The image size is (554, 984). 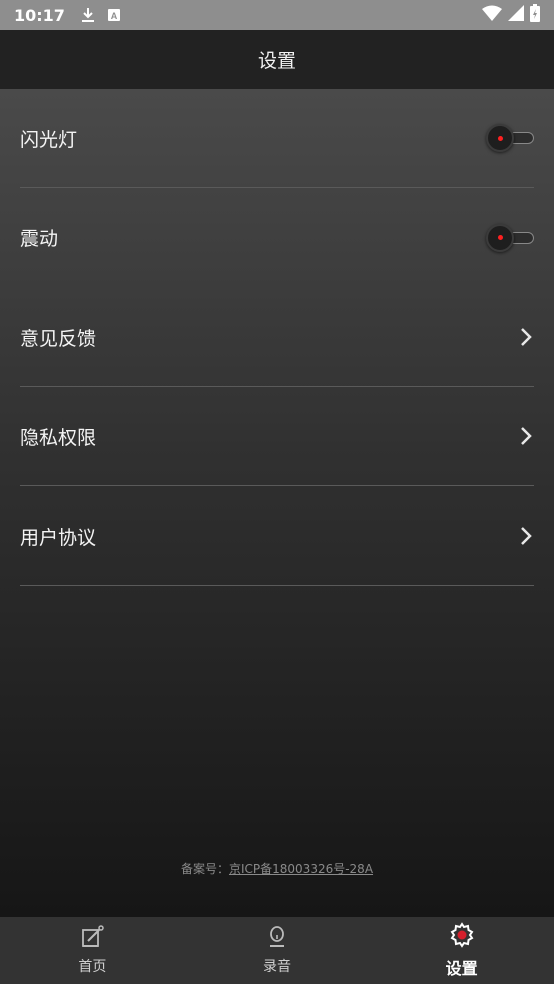 I want to click on tab-settings-label: 设置, so click(x=461, y=968).